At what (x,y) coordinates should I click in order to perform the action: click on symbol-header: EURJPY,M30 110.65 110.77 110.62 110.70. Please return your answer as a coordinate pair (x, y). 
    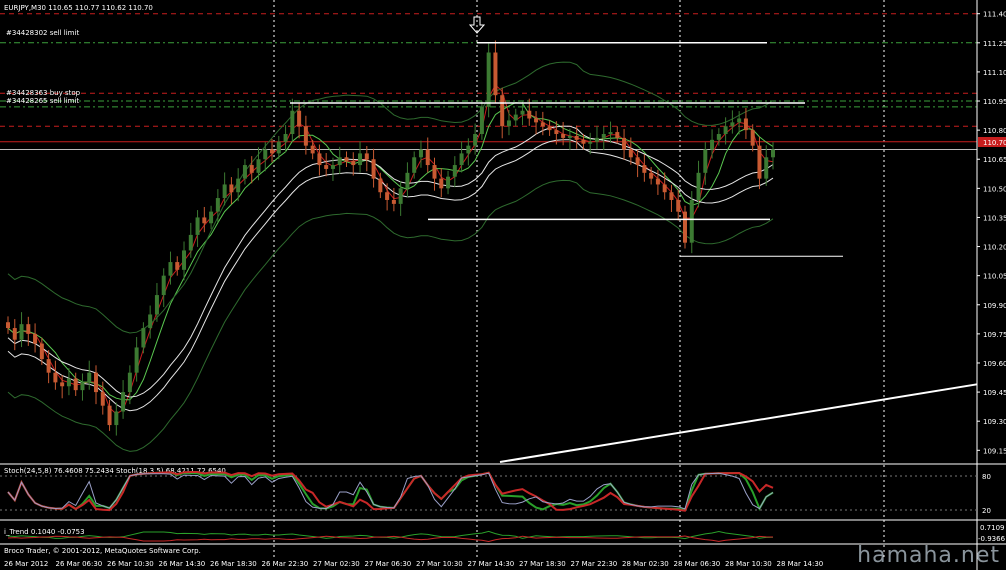
    Looking at the image, I should click on (78, 8).